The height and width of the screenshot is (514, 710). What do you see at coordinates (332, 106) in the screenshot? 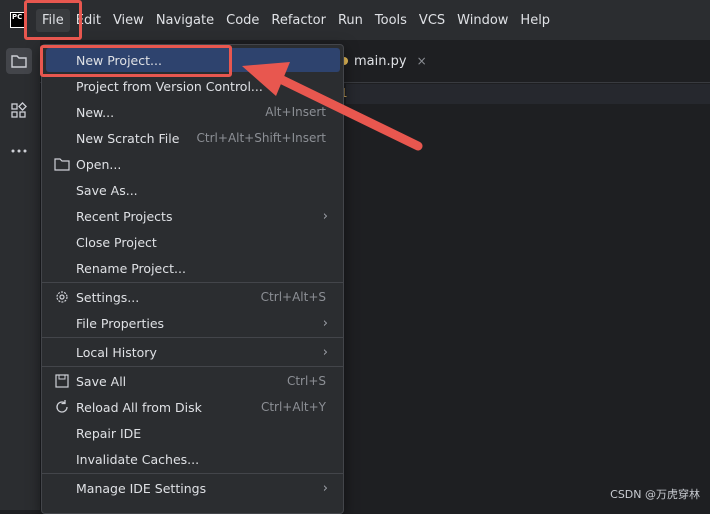
I see `annotation-arrow-icon` at bounding box center [332, 106].